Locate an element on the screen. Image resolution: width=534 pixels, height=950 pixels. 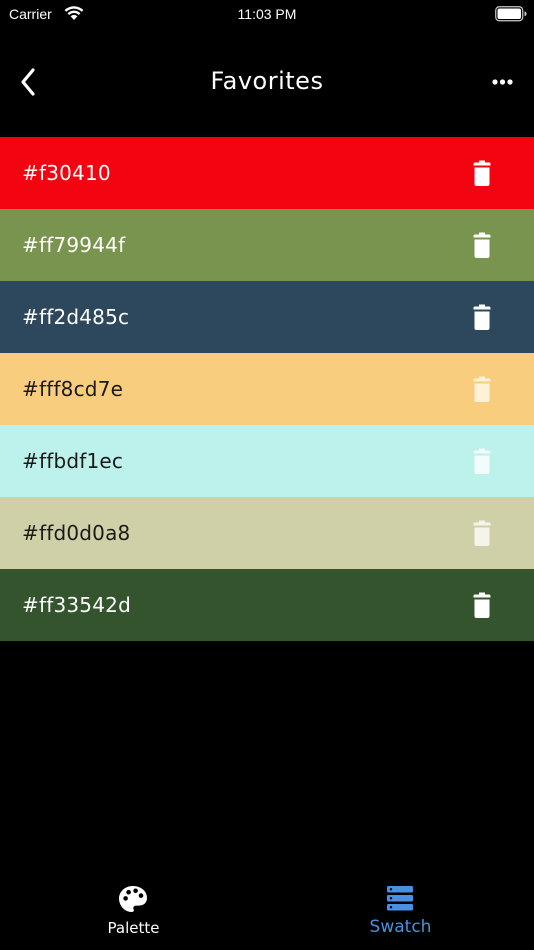
swatch-row: #ffd0d0a8 is located at coordinates (267, 533).